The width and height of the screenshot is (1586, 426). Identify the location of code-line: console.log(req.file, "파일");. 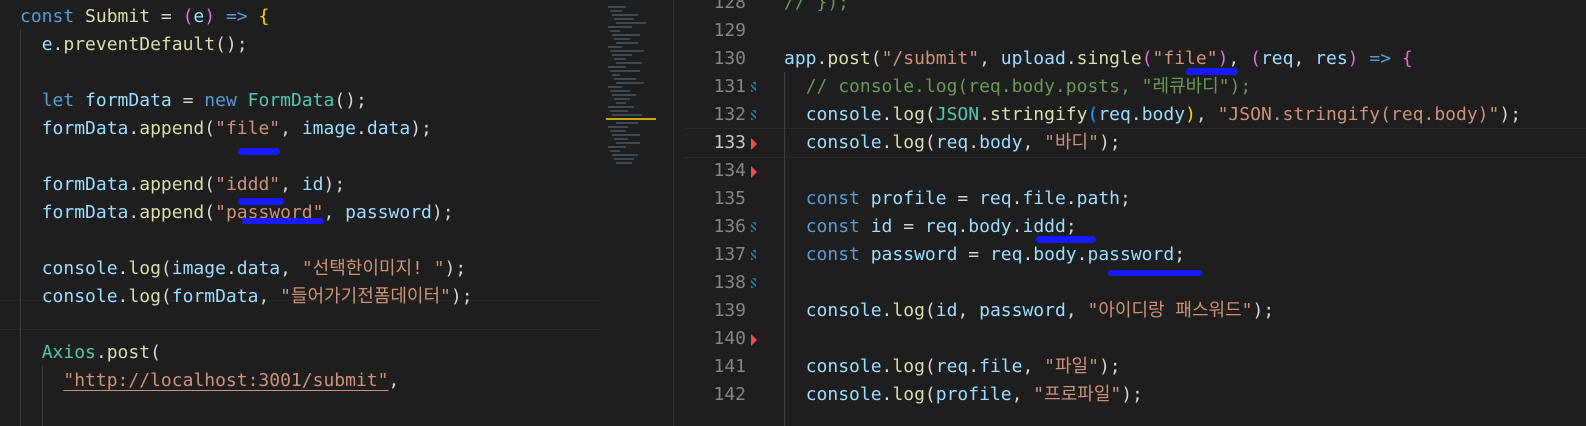
(1135, 367).